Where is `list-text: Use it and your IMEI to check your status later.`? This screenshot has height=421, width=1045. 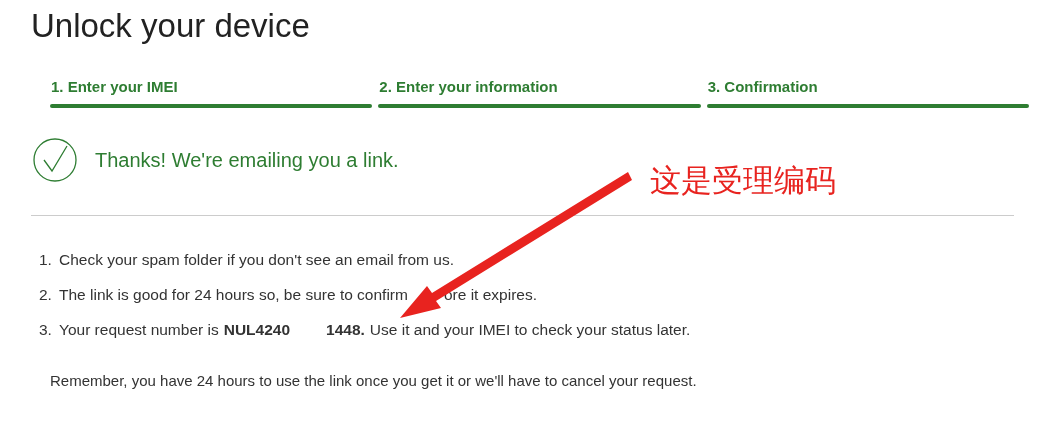
list-text: Use it and your IMEI to check your status later. is located at coordinates (530, 330).